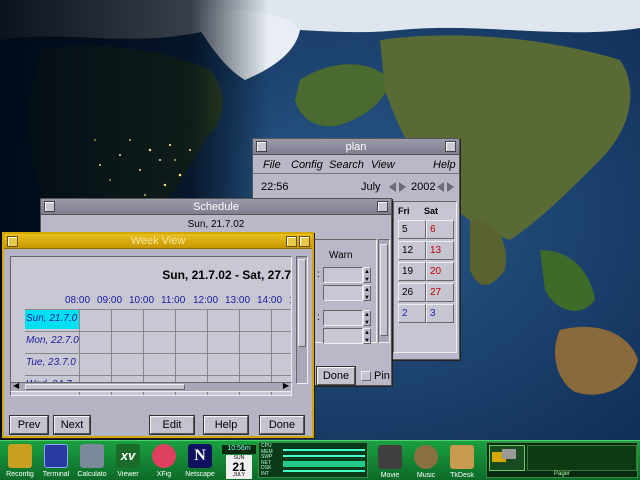  I want to click on week-range: Sun, 21.7.02 - Sat, 27.7, so click(226, 275).